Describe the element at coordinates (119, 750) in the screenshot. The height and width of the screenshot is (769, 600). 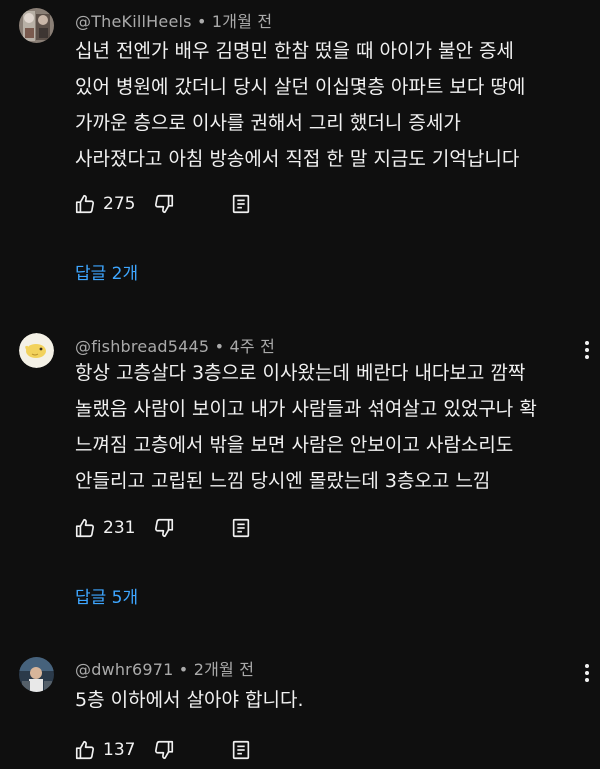
I see `like-count: 137` at that location.